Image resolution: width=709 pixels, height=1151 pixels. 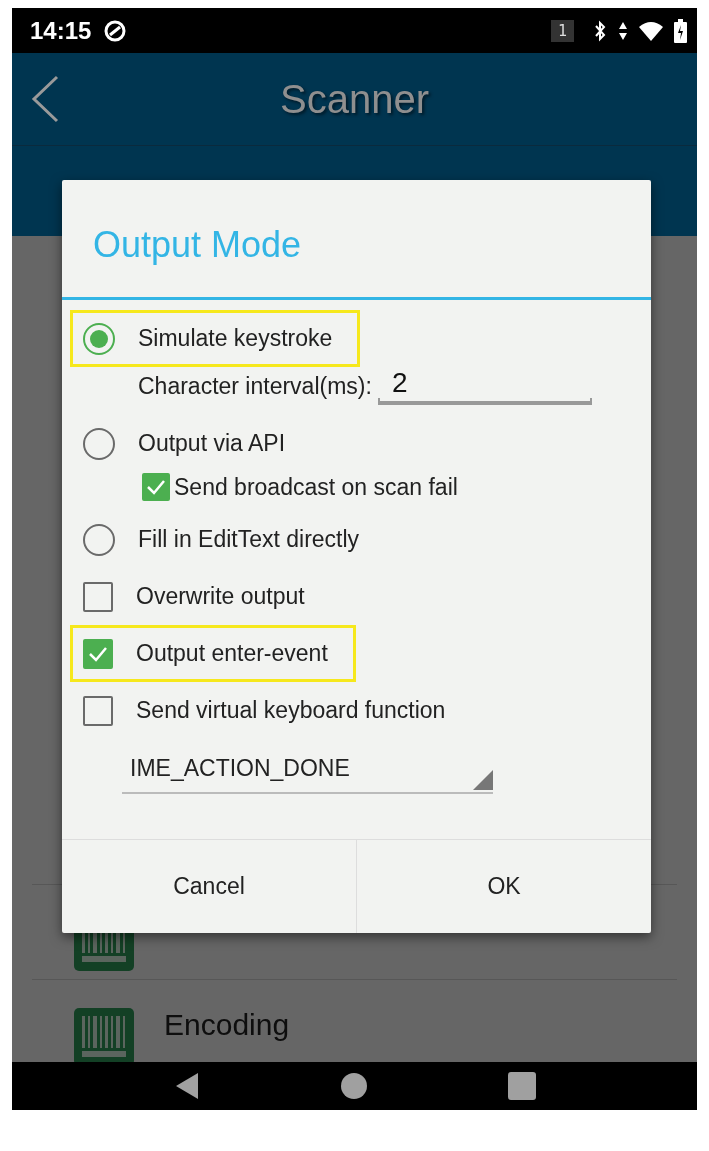 What do you see at coordinates (235, 338) in the screenshot?
I see `option-label: Simulate keystroke` at bounding box center [235, 338].